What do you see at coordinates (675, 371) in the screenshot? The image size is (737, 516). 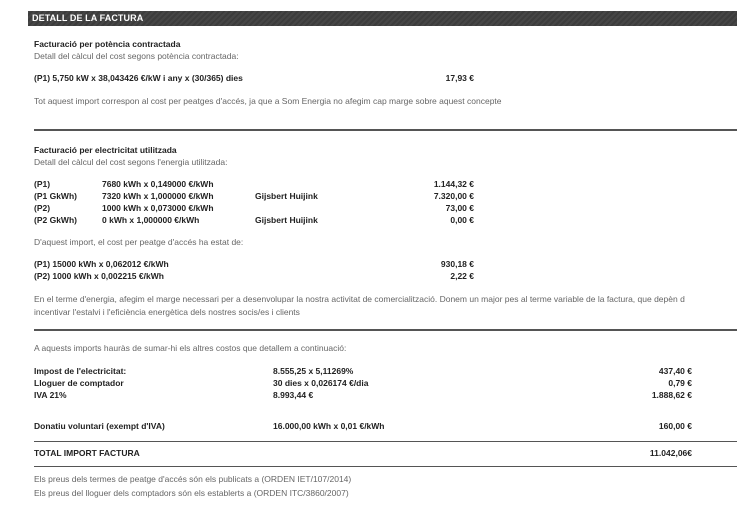 I see `other-cost-amount: 437,40 €` at bounding box center [675, 371].